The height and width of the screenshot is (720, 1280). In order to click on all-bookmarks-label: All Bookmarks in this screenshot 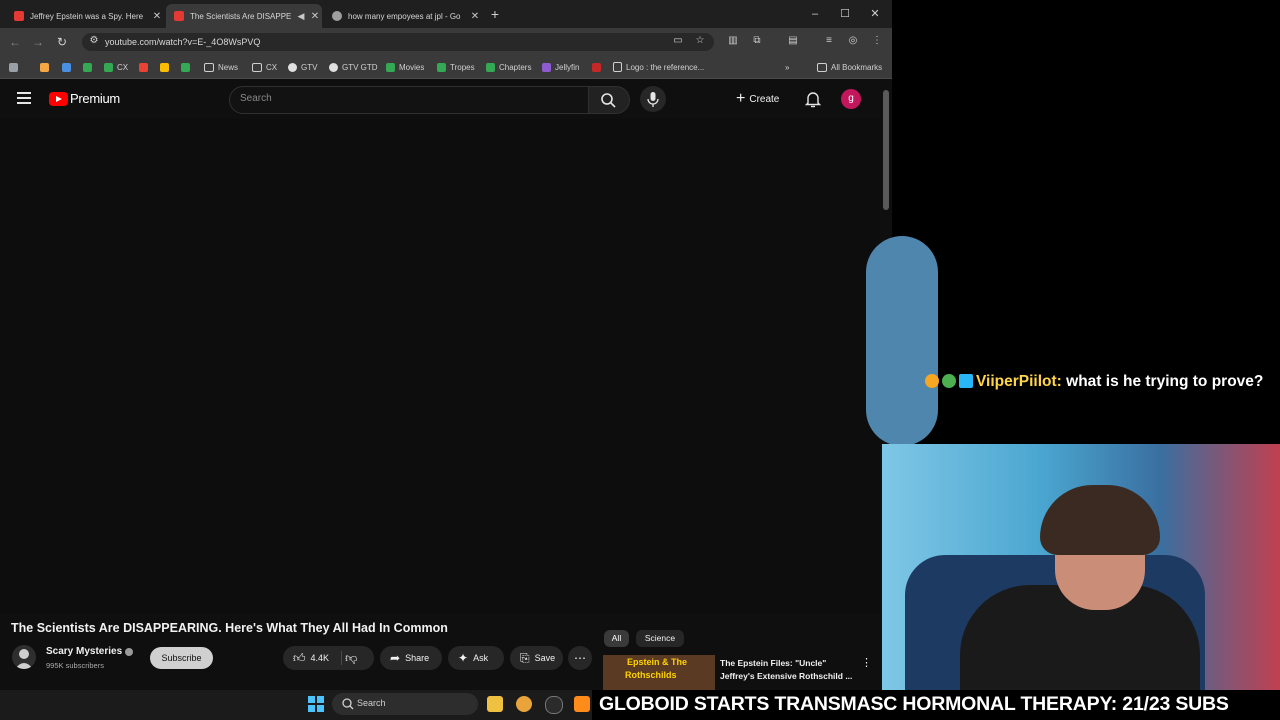, I will do `click(857, 67)`.